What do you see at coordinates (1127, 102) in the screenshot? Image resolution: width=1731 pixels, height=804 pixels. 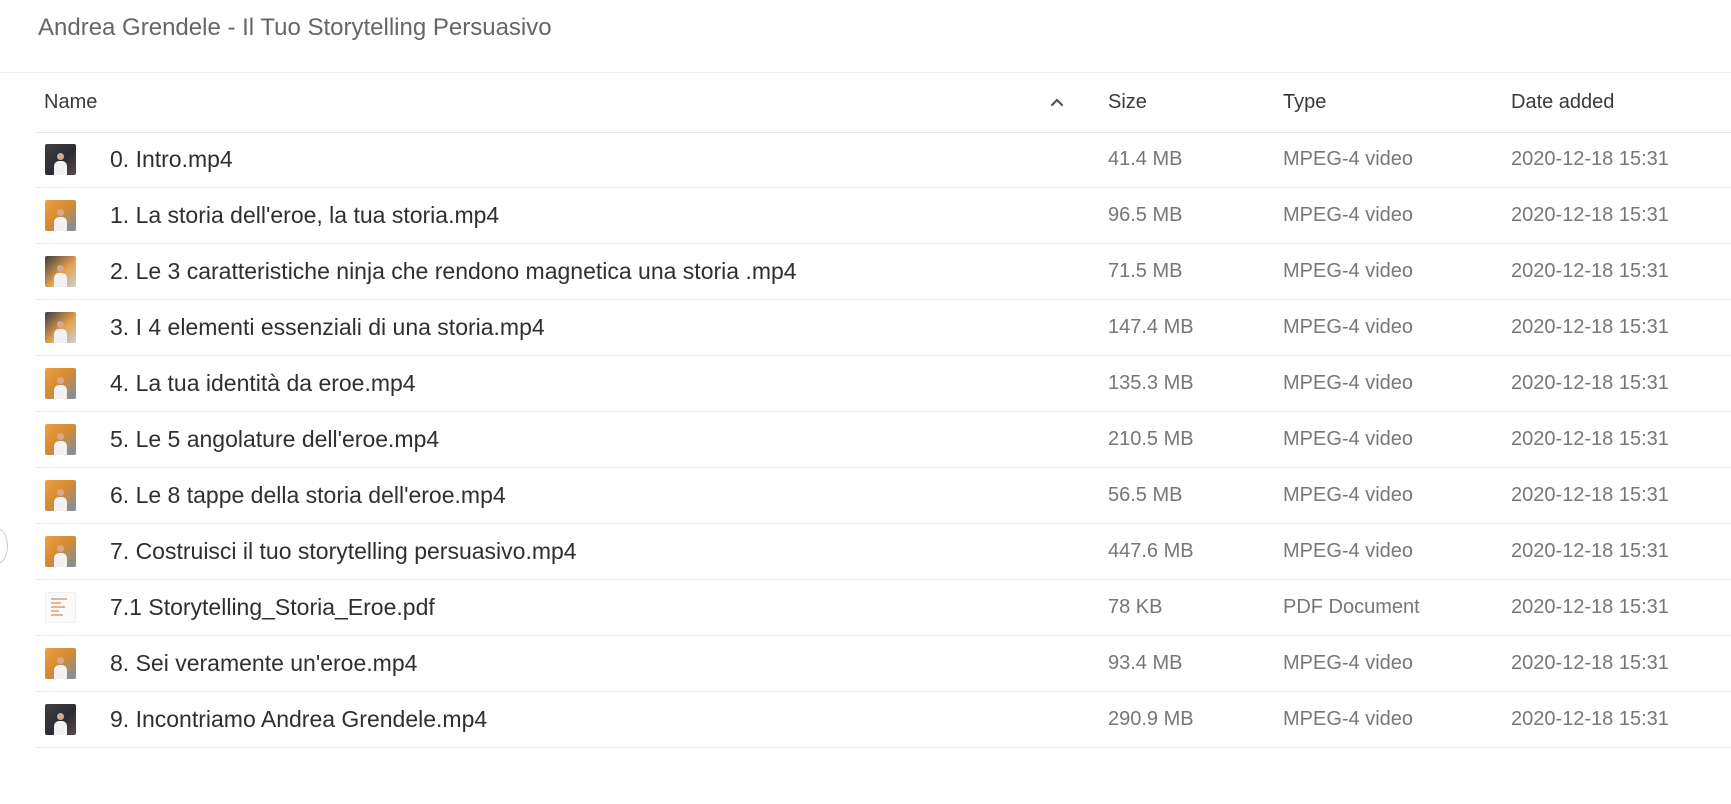 I see `column-header-size: Size` at bounding box center [1127, 102].